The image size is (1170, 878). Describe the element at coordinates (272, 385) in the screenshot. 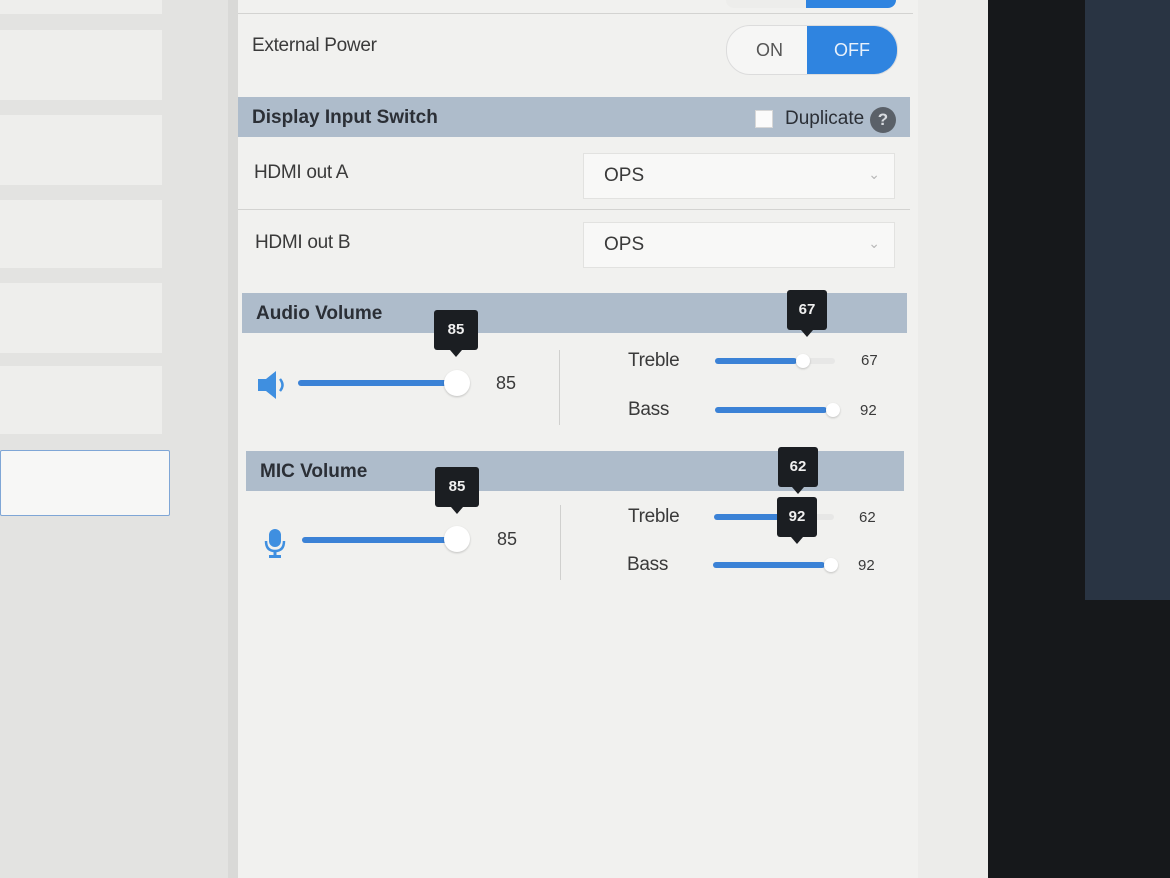

I see `speaker-icon` at that location.